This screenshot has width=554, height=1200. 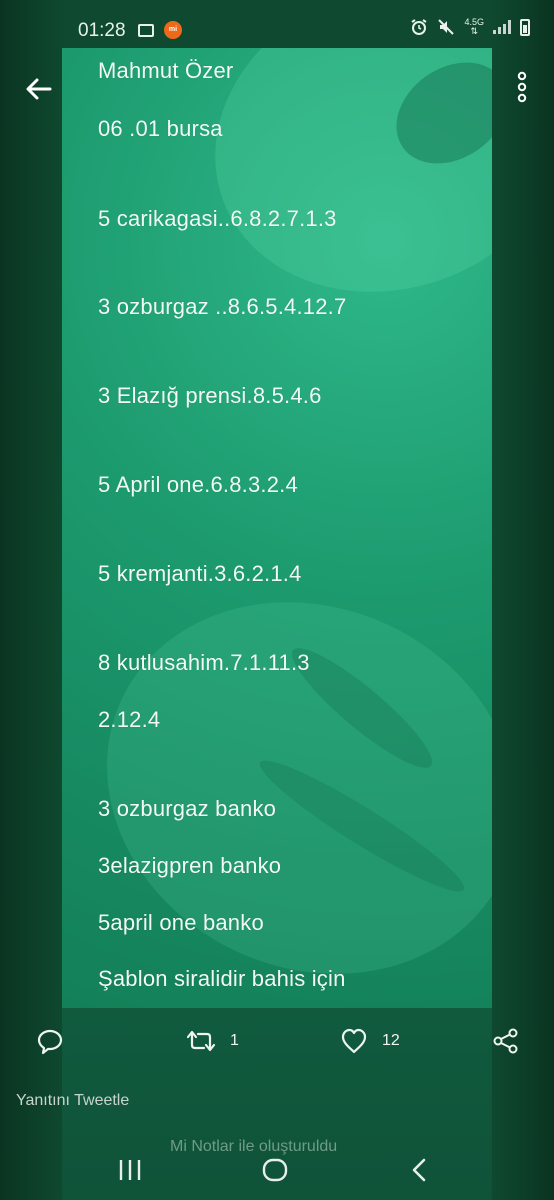 I want to click on gallery-icon, so click(x=146, y=30).